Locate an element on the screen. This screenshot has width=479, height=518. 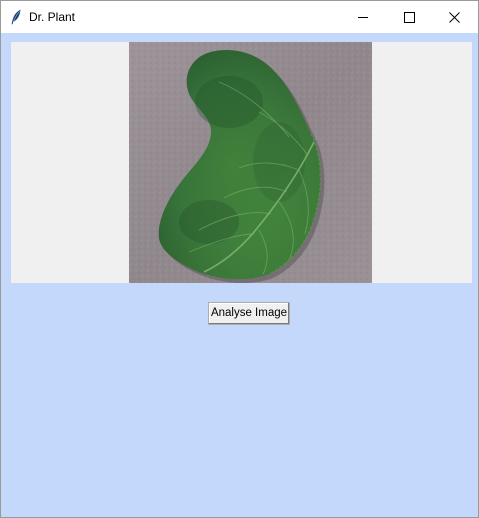
minimize-button is located at coordinates (363, 17).